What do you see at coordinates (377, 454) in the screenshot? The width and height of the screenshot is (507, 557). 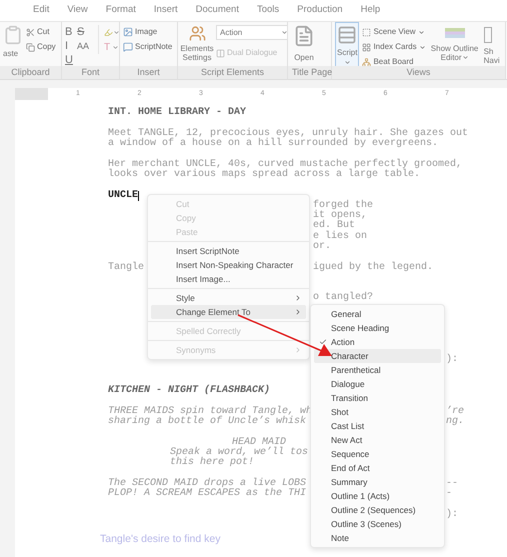 I see `menu-item: Sequence` at bounding box center [377, 454].